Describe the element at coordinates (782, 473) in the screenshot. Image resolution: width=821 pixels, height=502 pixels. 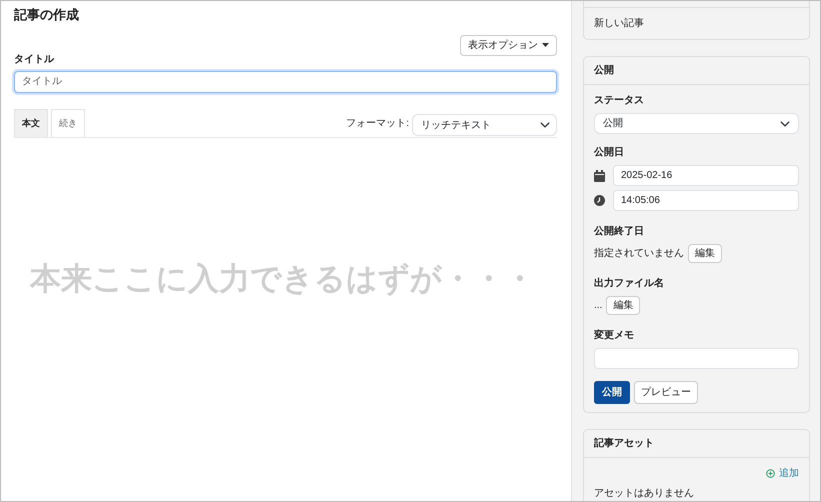
I see `add-link: 追加` at that location.